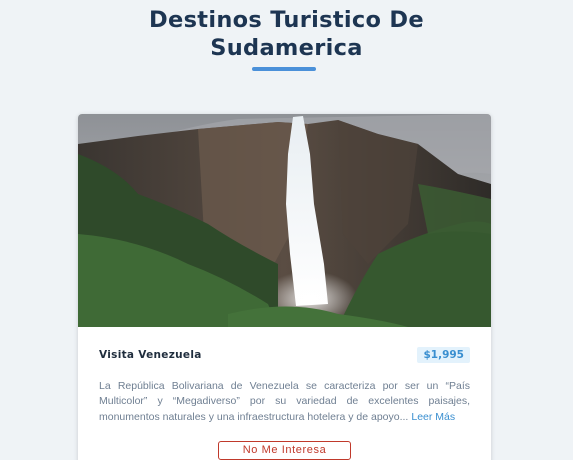 The width and height of the screenshot is (573, 460). What do you see at coordinates (286, 34) in the screenshot?
I see `page-title: Destinos Turistico De Sudamerica` at bounding box center [286, 34].